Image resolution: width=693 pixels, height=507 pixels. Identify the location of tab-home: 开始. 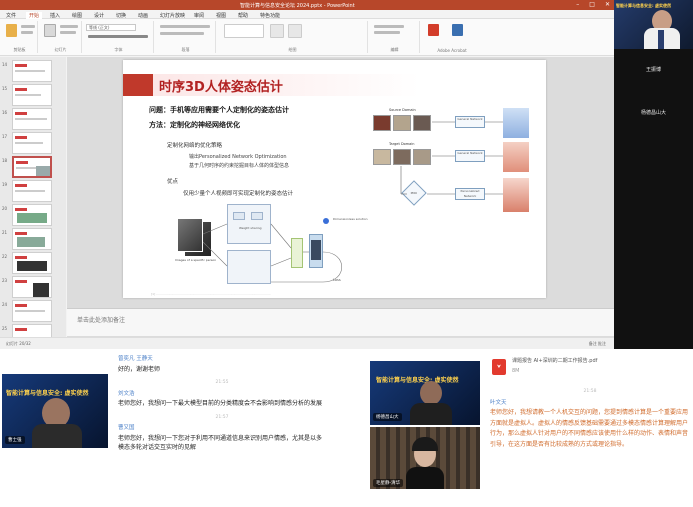
(34, 15).